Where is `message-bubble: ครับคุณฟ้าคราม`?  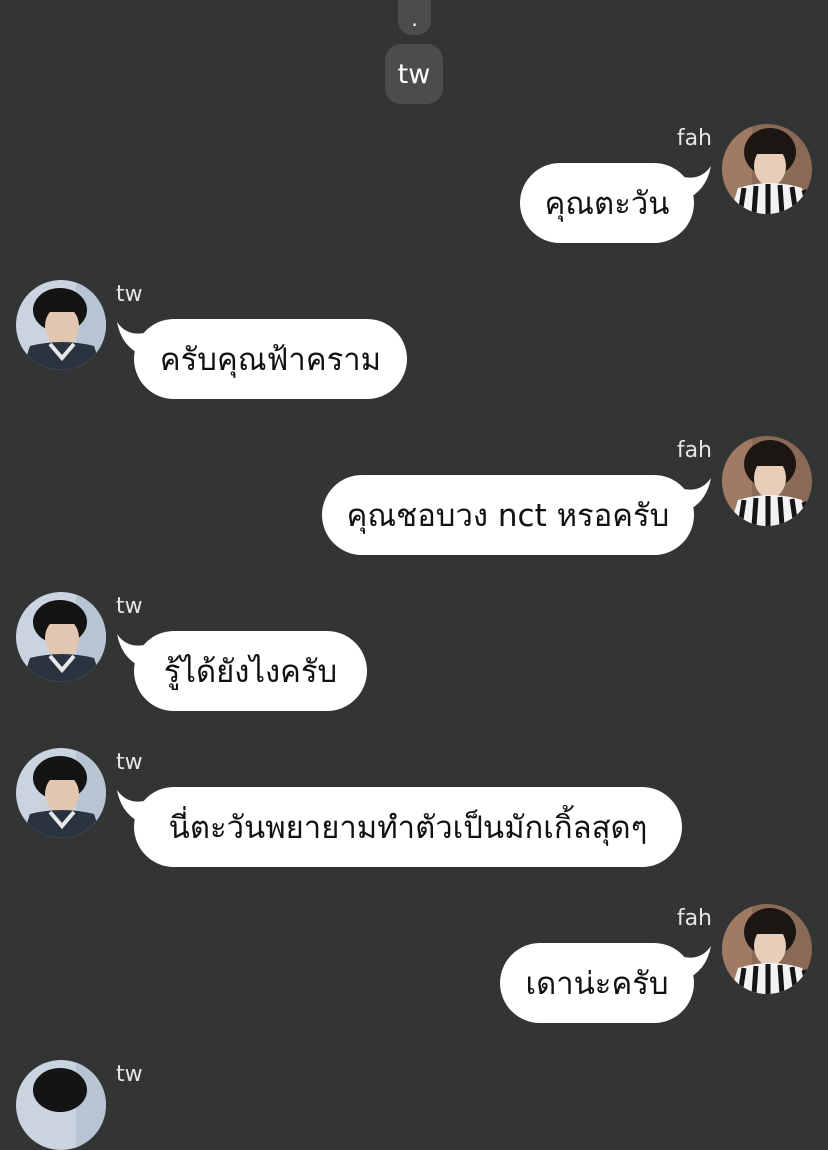 message-bubble: ครับคุณฟ้าคราม is located at coordinates (270, 359).